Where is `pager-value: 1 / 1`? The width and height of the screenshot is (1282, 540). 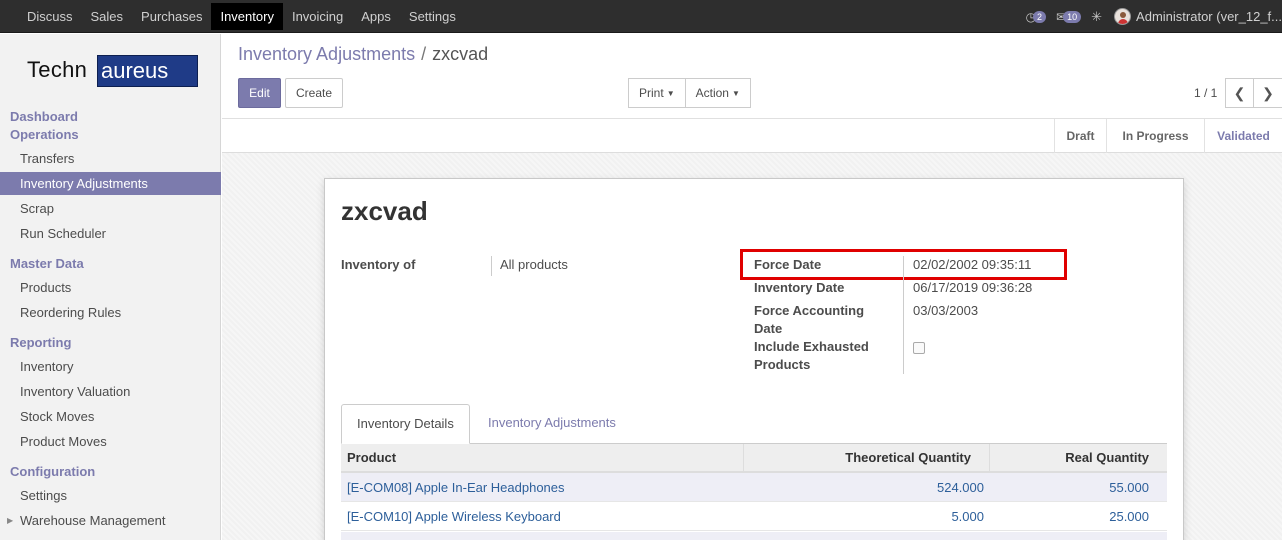
pager-value: 1 / 1 is located at coordinates (1205, 93).